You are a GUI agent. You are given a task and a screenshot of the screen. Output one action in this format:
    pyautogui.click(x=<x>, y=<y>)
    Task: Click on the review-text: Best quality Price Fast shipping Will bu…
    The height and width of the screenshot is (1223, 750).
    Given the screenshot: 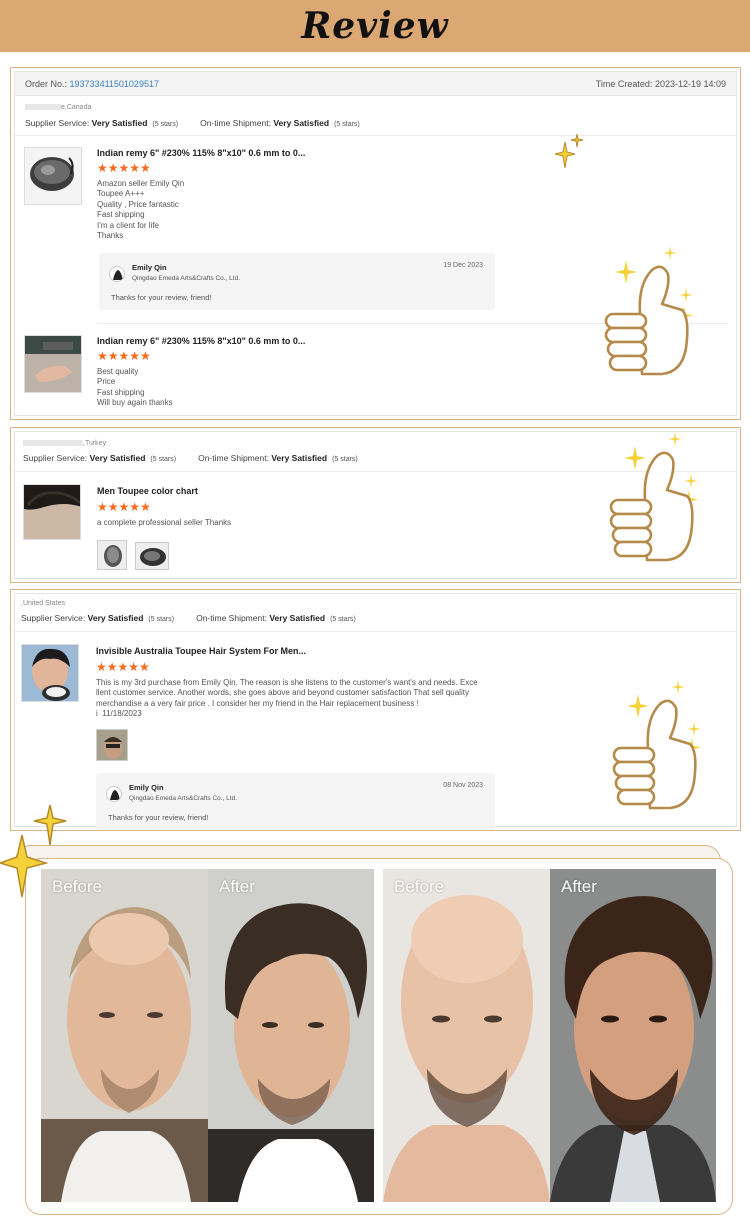 What is the action you would take?
    pyautogui.click(x=135, y=387)
    